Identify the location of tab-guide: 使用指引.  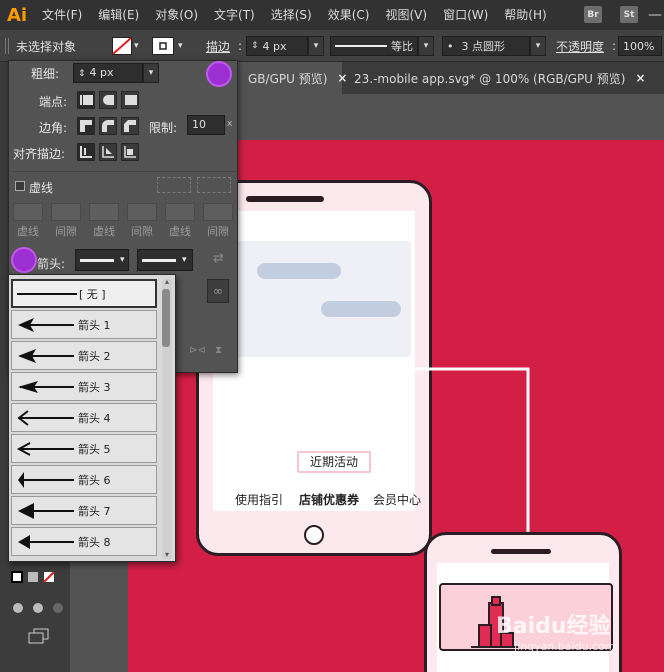
(259, 500).